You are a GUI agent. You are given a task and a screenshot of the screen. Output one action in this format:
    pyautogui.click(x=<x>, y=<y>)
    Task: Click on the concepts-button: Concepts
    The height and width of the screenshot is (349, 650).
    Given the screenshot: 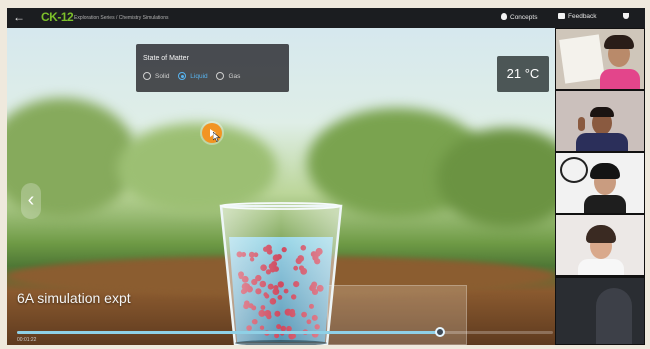 What is the action you would take?
    pyautogui.click(x=519, y=17)
    